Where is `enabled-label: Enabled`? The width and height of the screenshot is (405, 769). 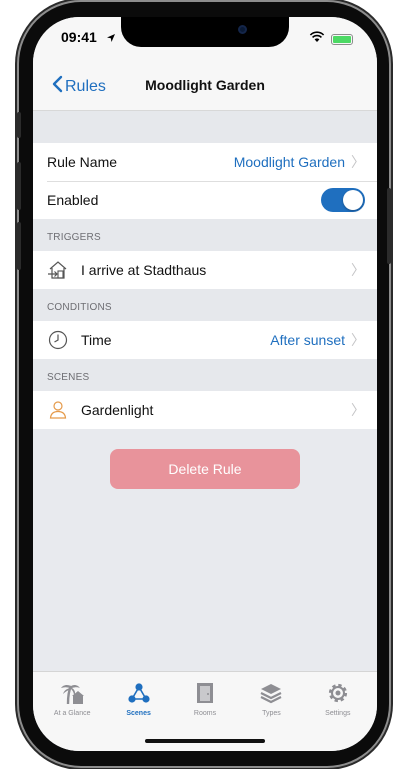 enabled-label: Enabled is located at coordinates (73, 200).